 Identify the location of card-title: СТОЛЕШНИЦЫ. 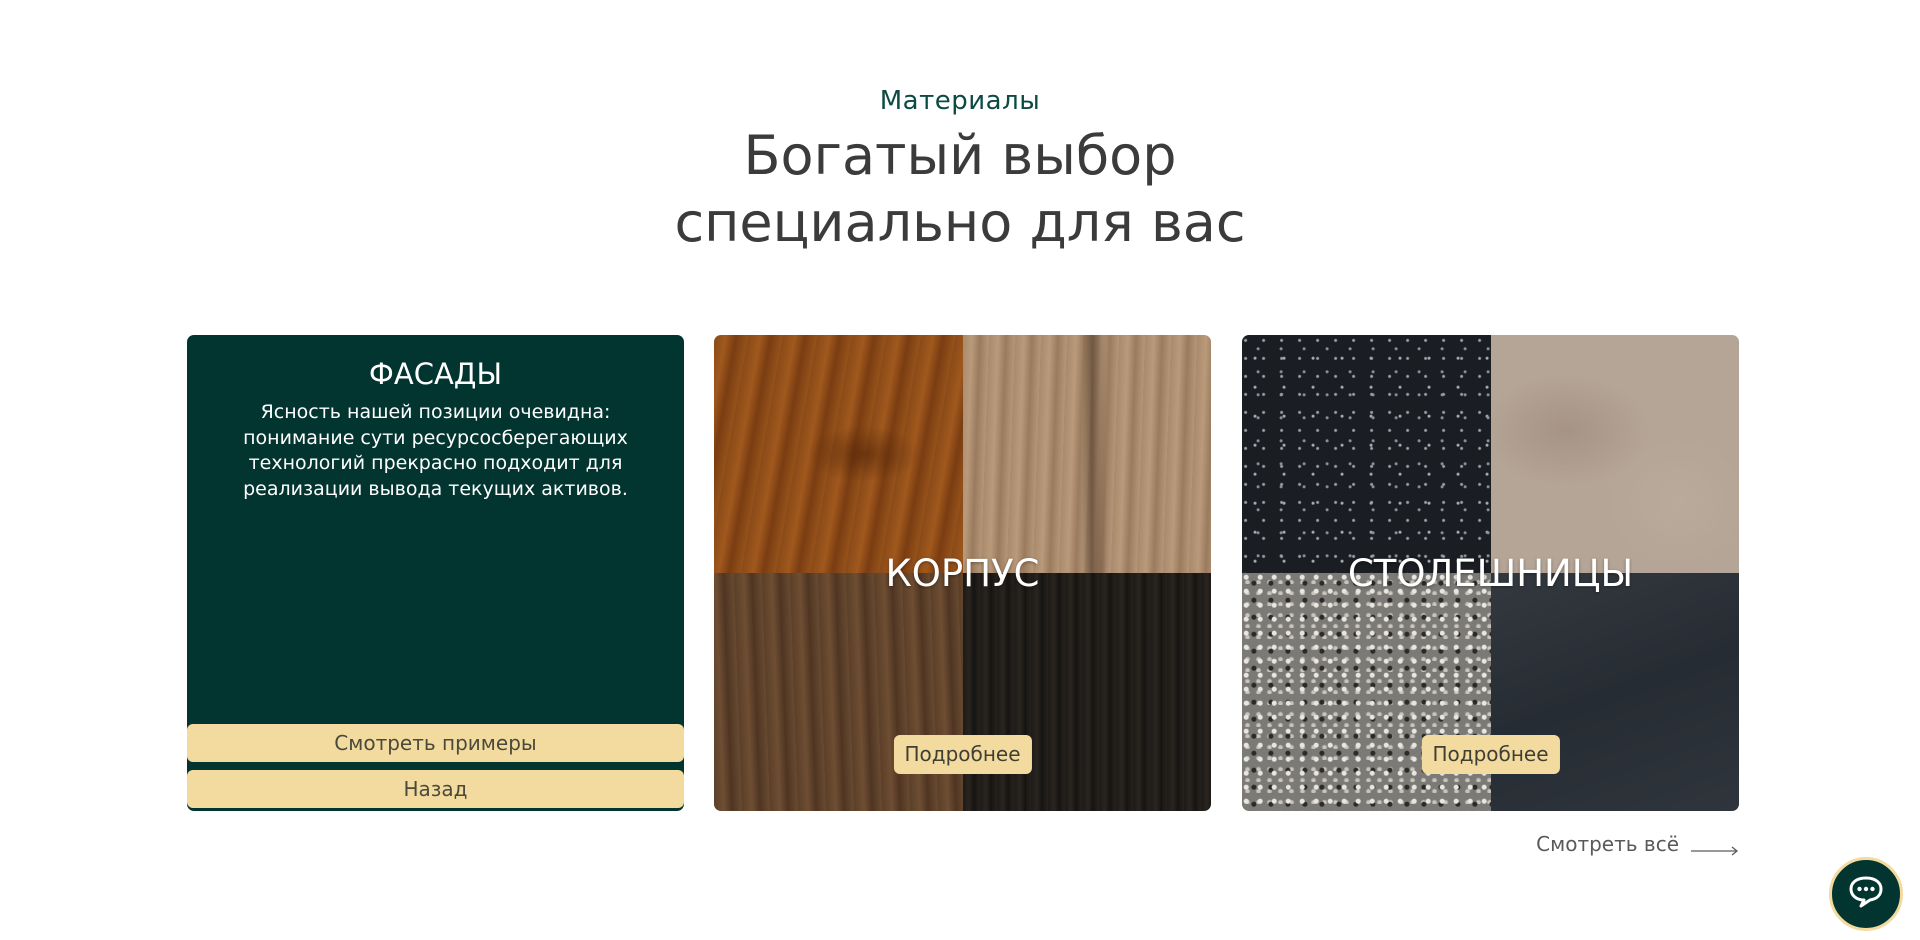
(1490, 573).